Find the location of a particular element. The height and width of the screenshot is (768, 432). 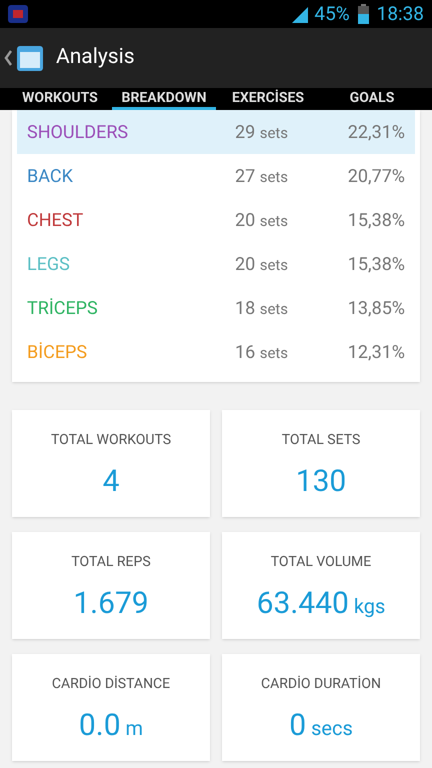

app-notification-icon is located at coordinates (18, 14).